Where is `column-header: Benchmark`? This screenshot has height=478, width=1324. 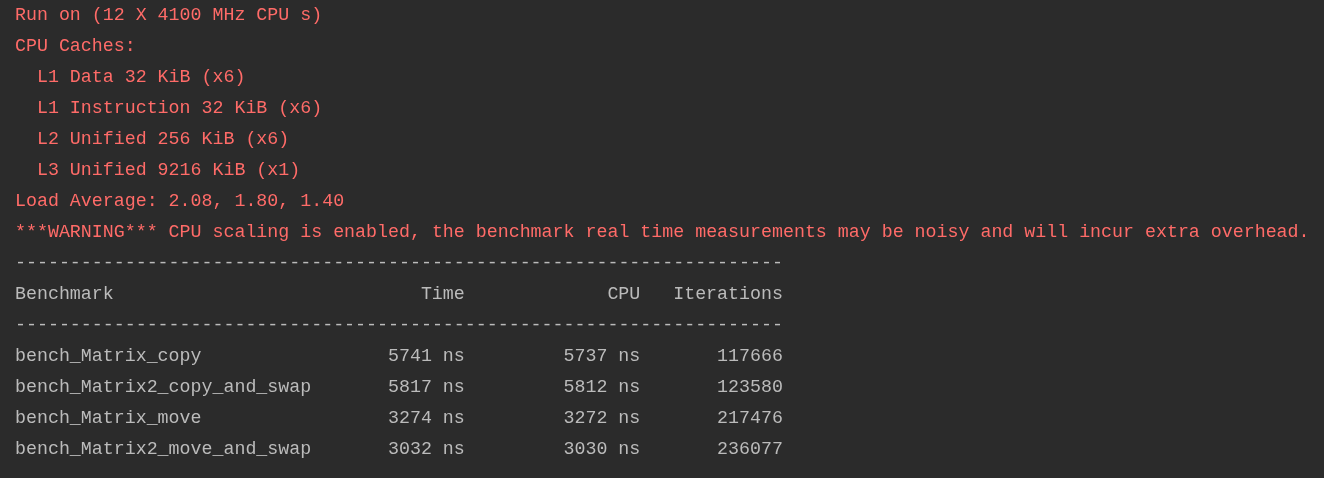 column-header: Benchmark is located at coordinates (64, 294).